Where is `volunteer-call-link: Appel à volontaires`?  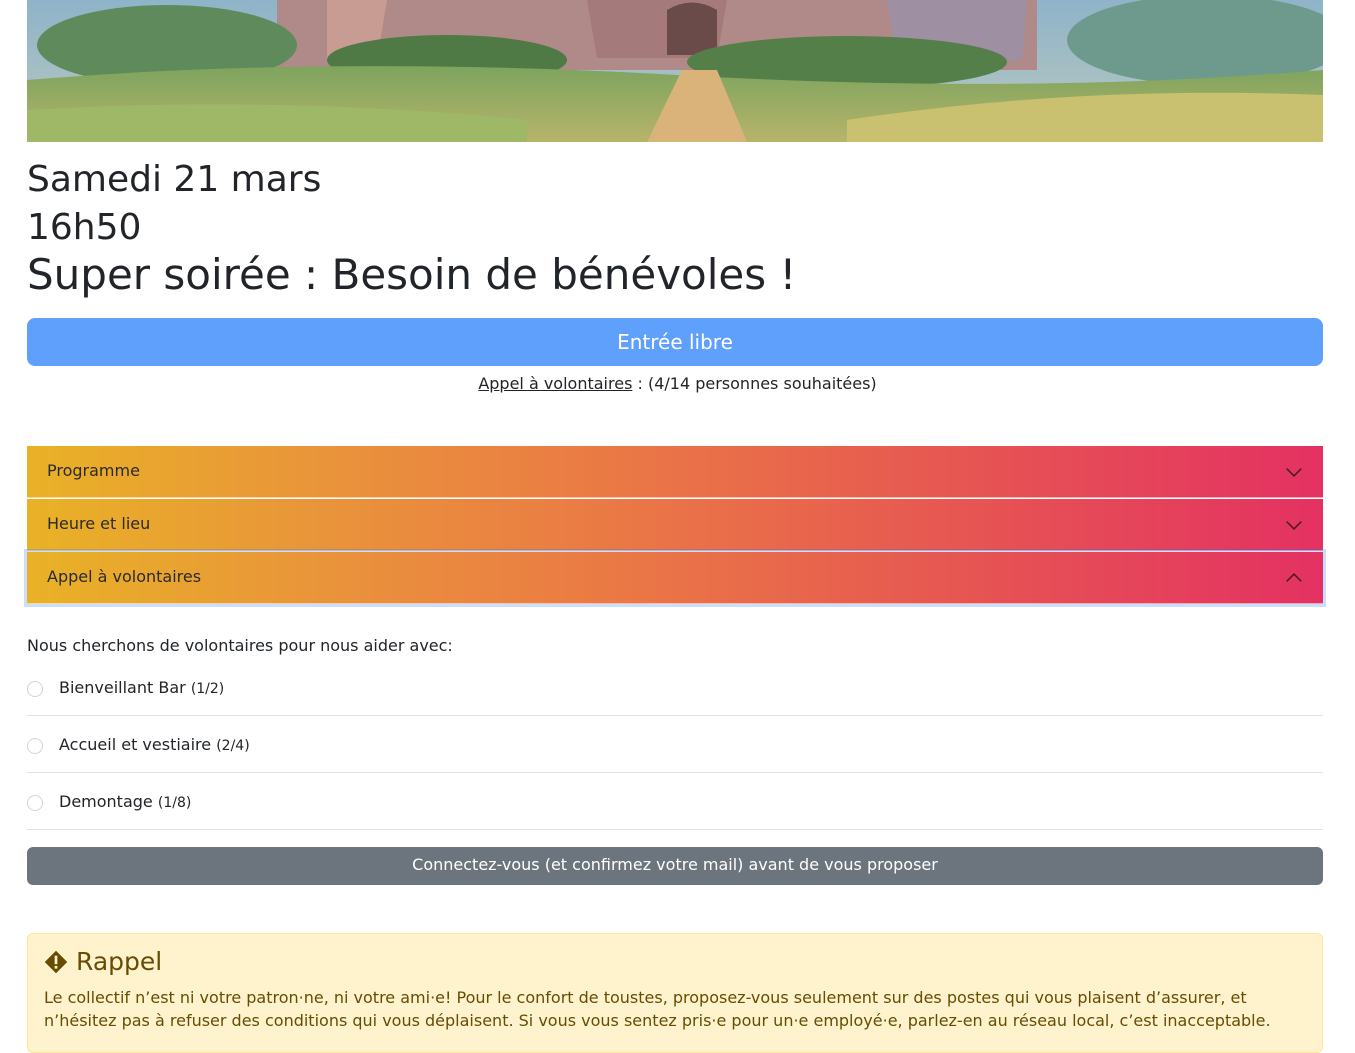 volunteer-call-link: Appel à volontaires is located at coordinates (555, 383).